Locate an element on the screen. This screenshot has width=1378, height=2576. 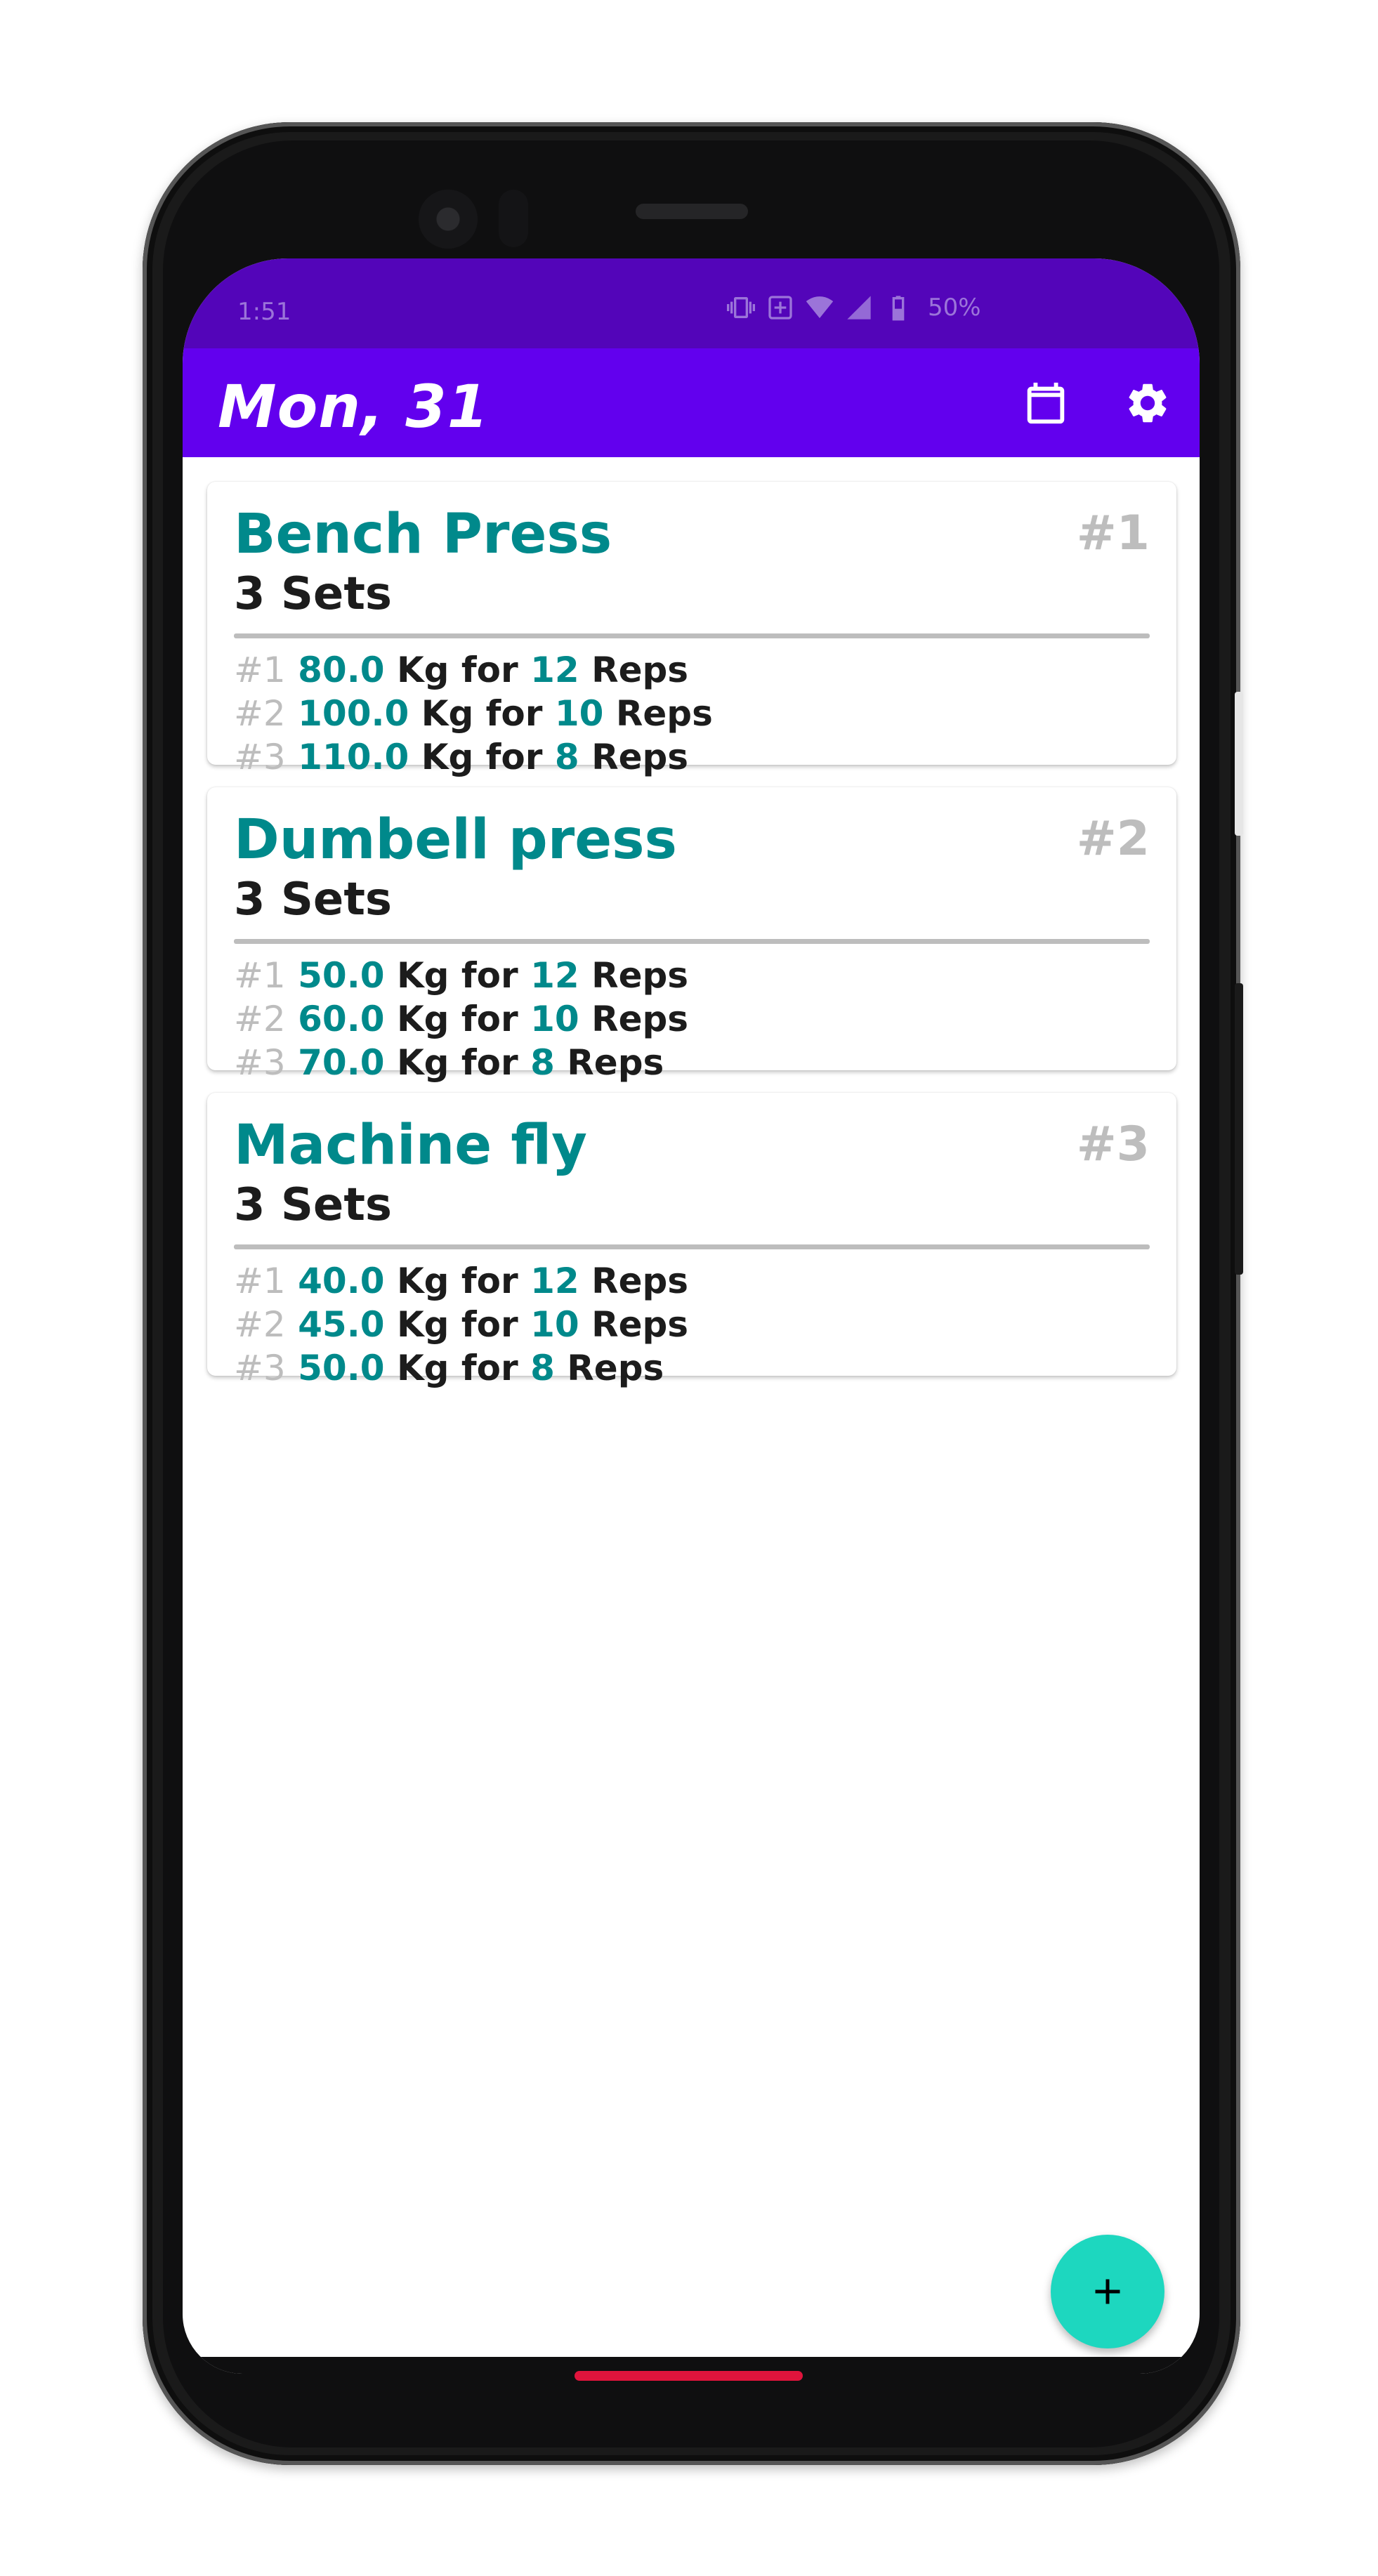
set-row: #3 70.0 Kg for 8 Reps is located at coordinates (449, 1062).